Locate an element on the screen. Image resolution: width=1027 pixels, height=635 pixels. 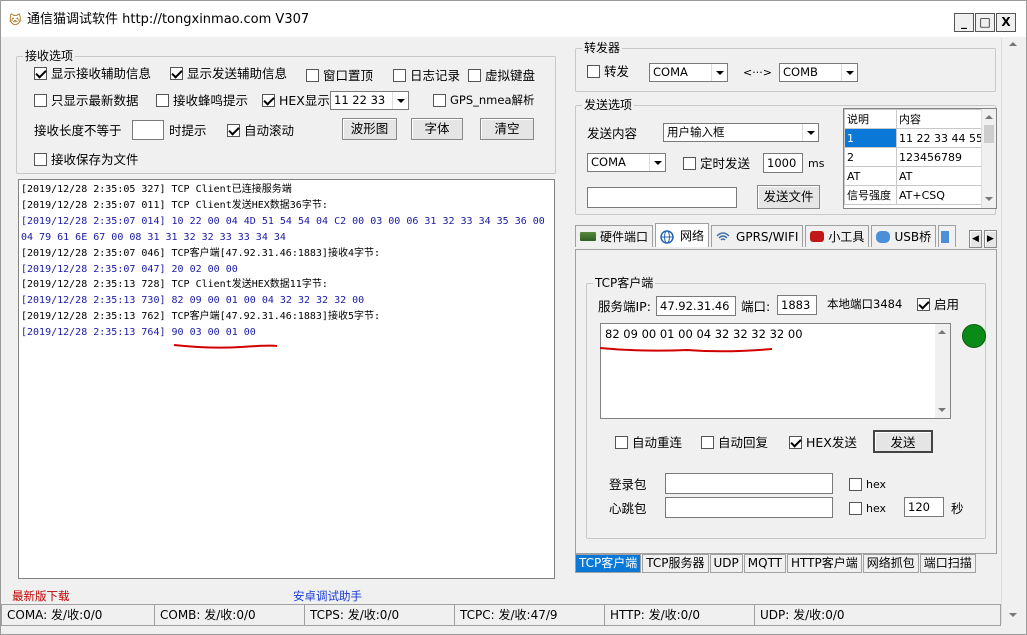
auto-reconnect-checkbox: 自动重连 is located at coordinates (648, 442).